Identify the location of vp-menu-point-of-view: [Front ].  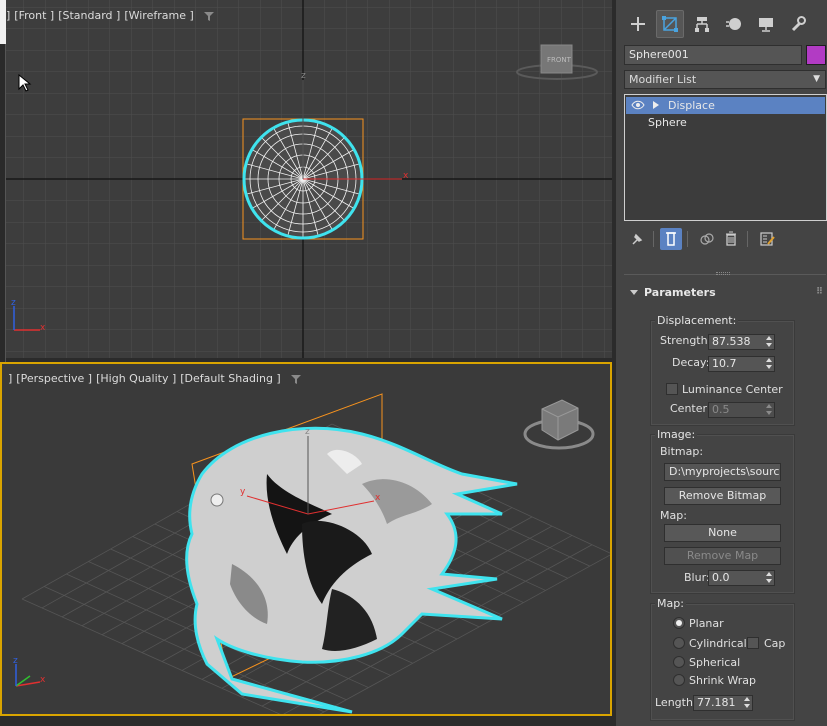
(34, 15).